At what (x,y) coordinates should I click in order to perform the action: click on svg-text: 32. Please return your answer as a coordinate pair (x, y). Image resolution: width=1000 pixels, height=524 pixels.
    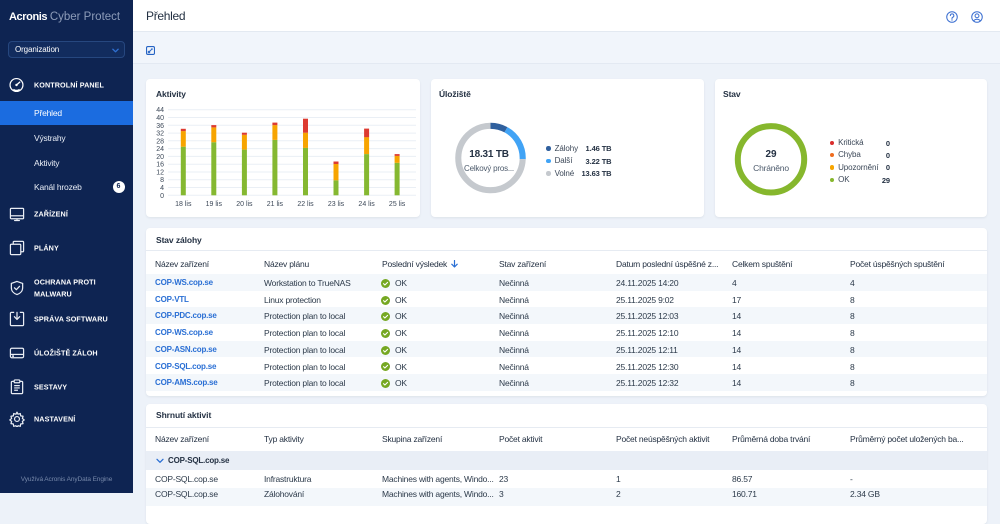
    Looking at the image, I should click on (160, 134).